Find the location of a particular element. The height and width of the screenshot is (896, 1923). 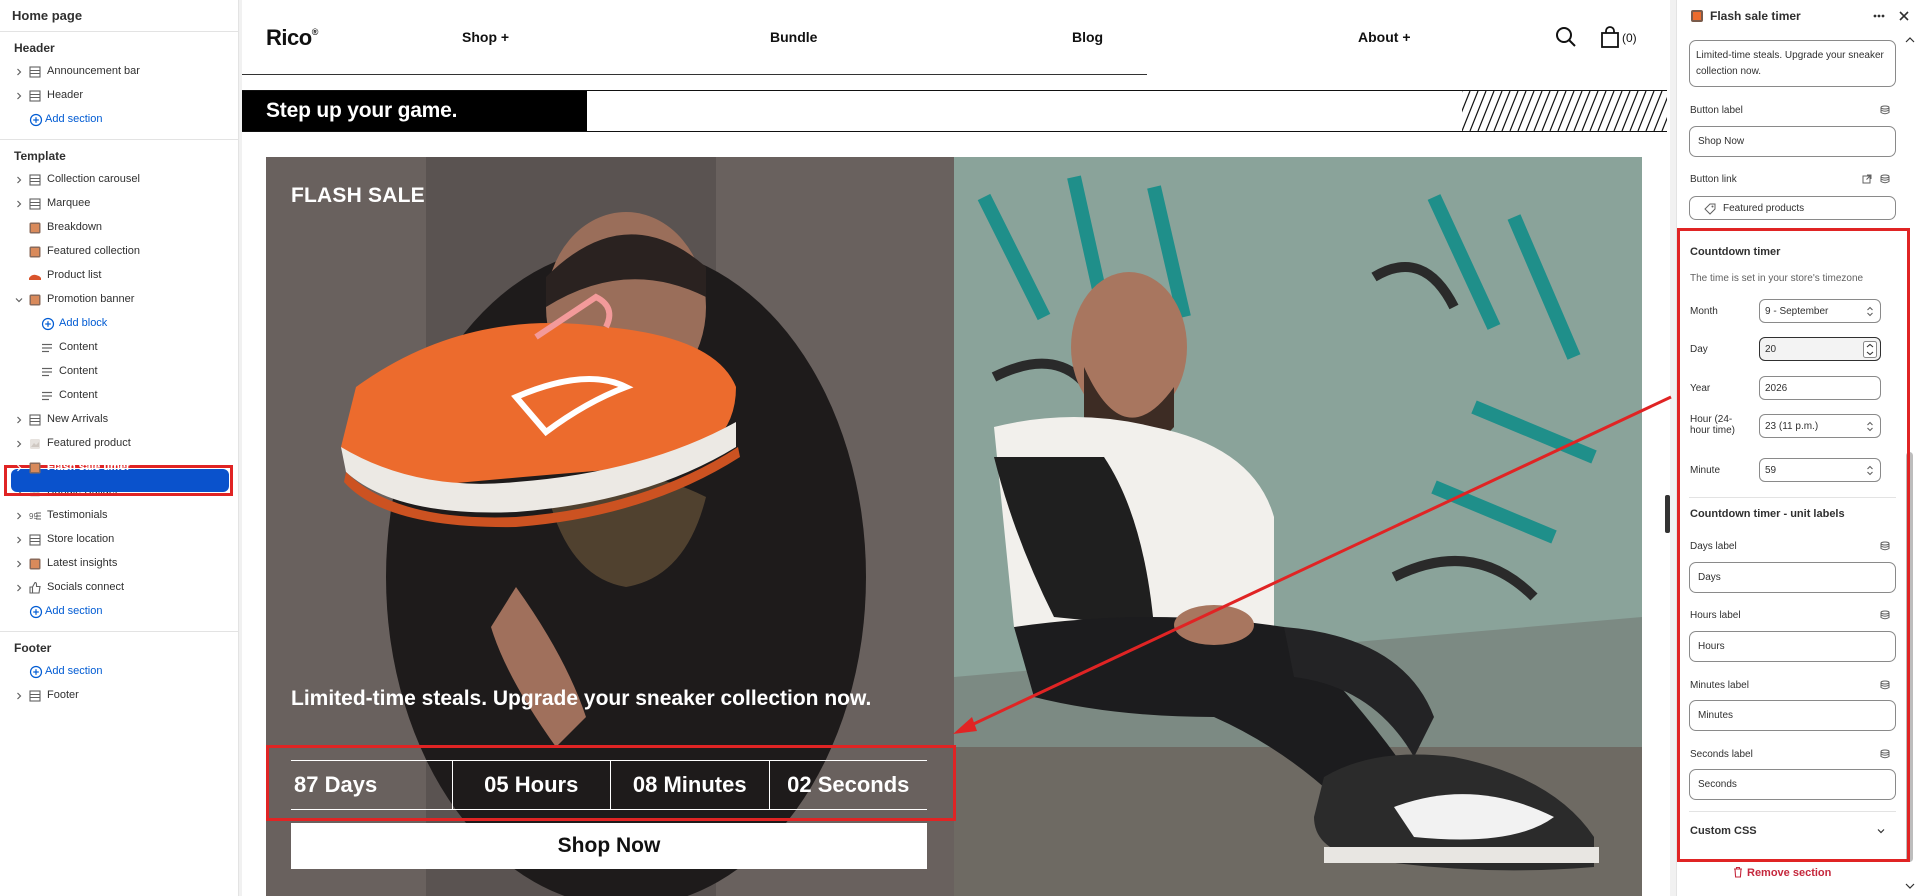

page-selector: Home page is located at coordinates (119, 16).